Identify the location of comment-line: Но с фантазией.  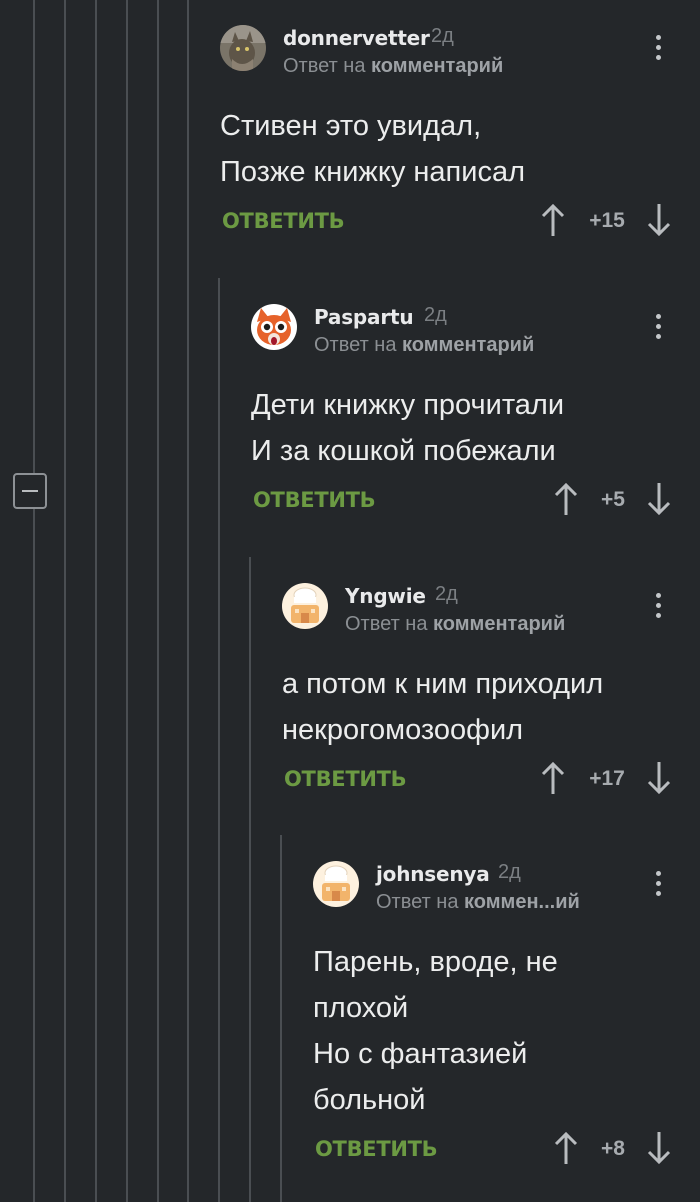
(420, 1054).